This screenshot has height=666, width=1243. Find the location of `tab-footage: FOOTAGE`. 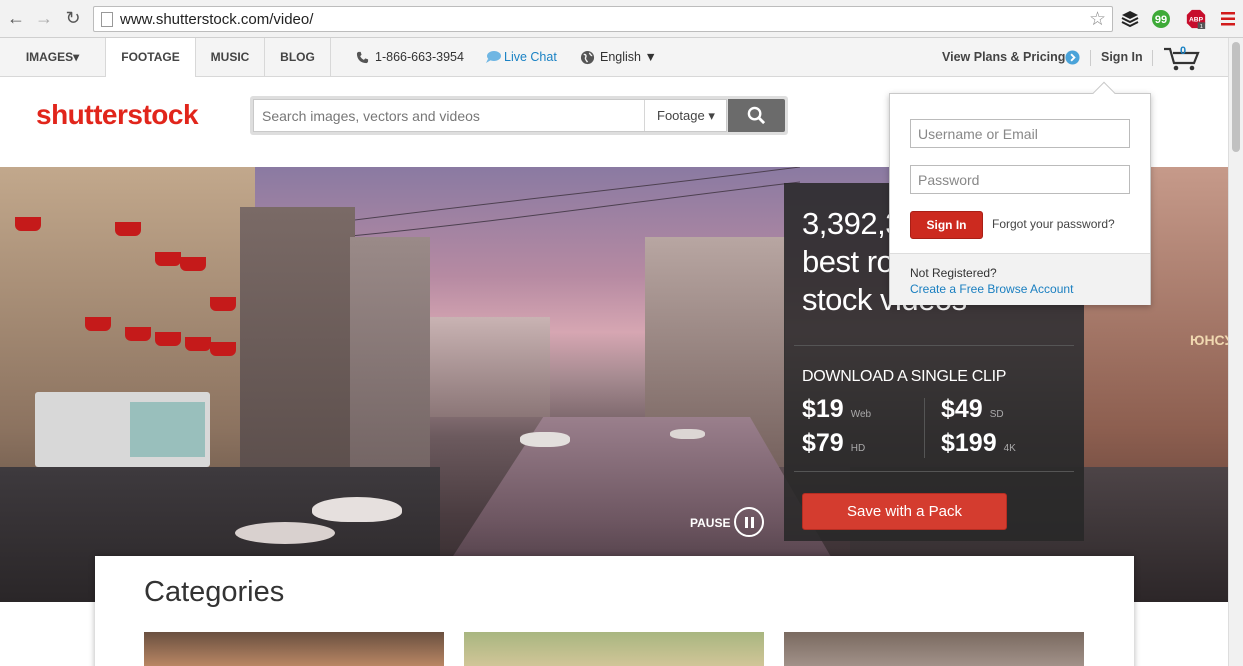

tab-footage: FOOTAGE is located at coordinates (151, 58).